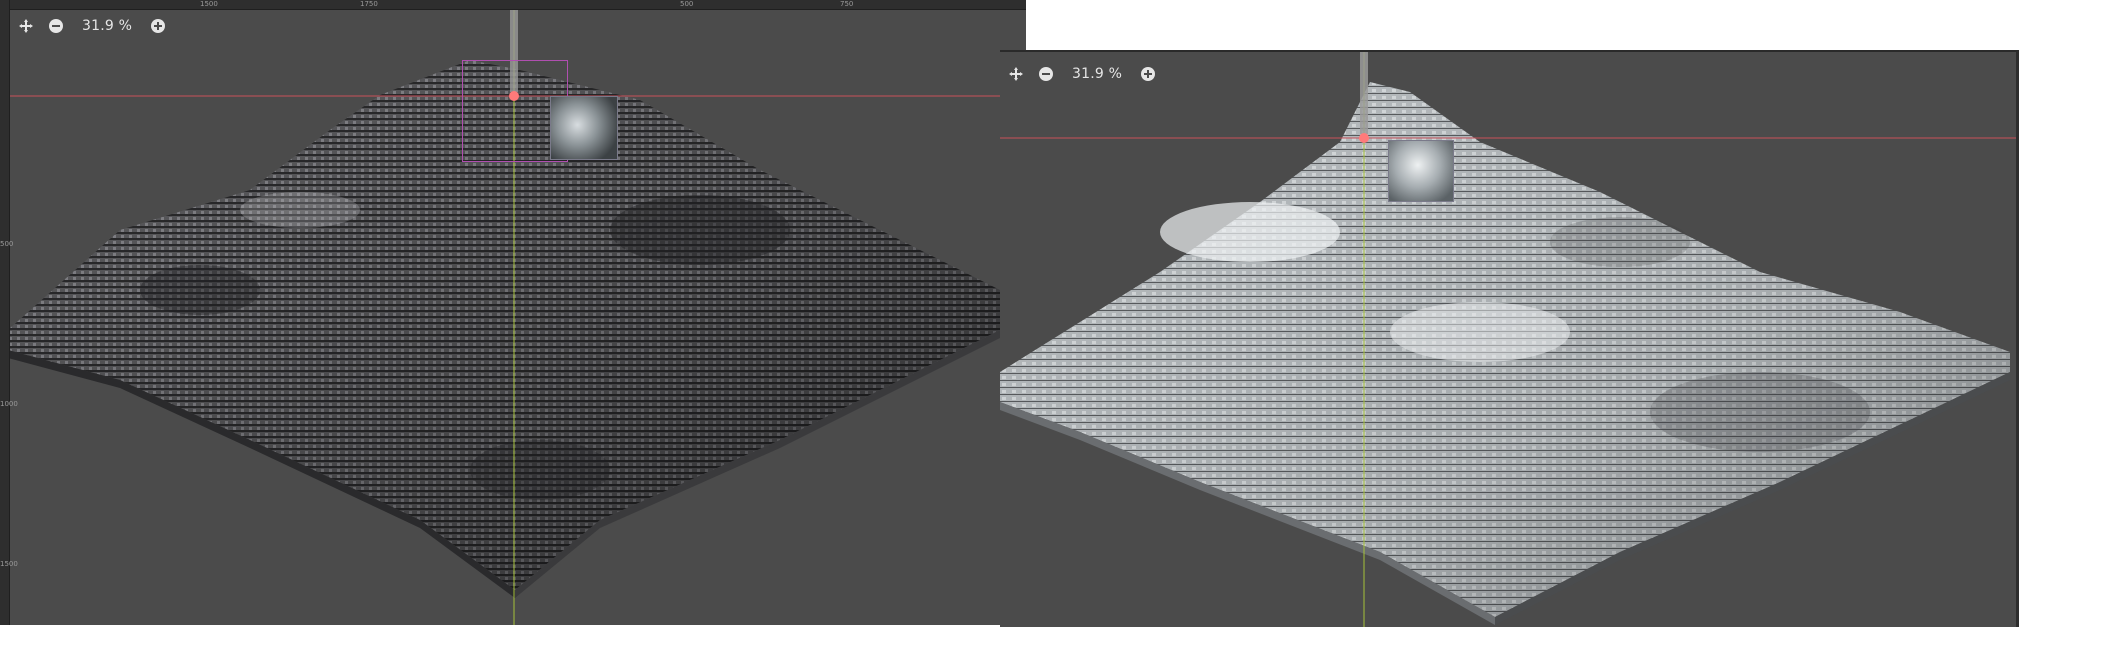  I want to click on ruler-tick-label: 750, so click(847, 4).